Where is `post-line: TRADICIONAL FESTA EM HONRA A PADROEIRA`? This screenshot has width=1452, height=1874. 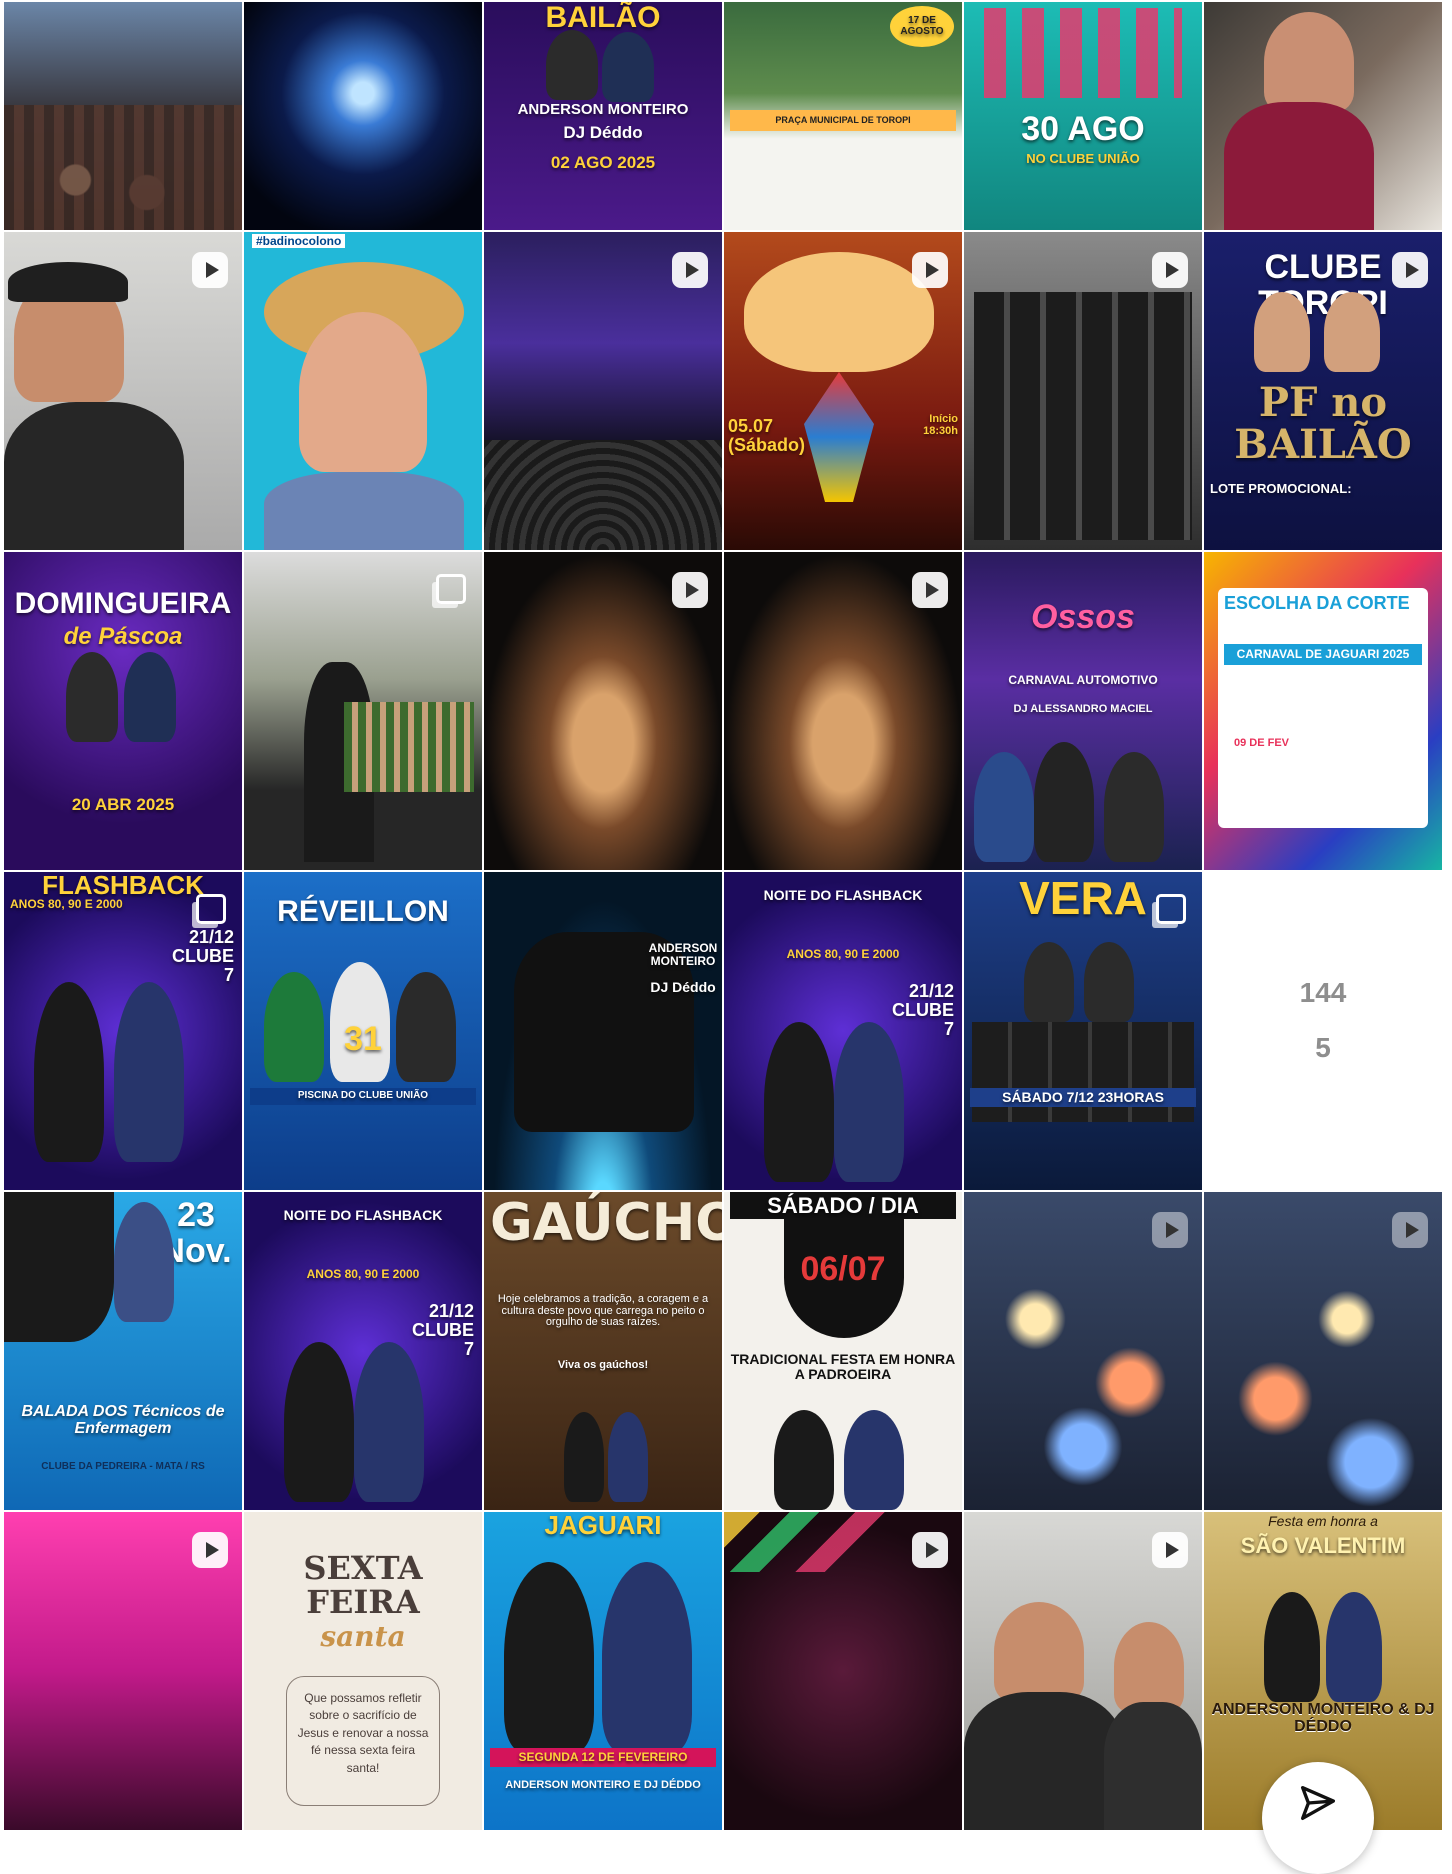
post-line: TRADICIONAL FESTA EM HONRA A PADROEIRA is located at coordinates (843, 1366).